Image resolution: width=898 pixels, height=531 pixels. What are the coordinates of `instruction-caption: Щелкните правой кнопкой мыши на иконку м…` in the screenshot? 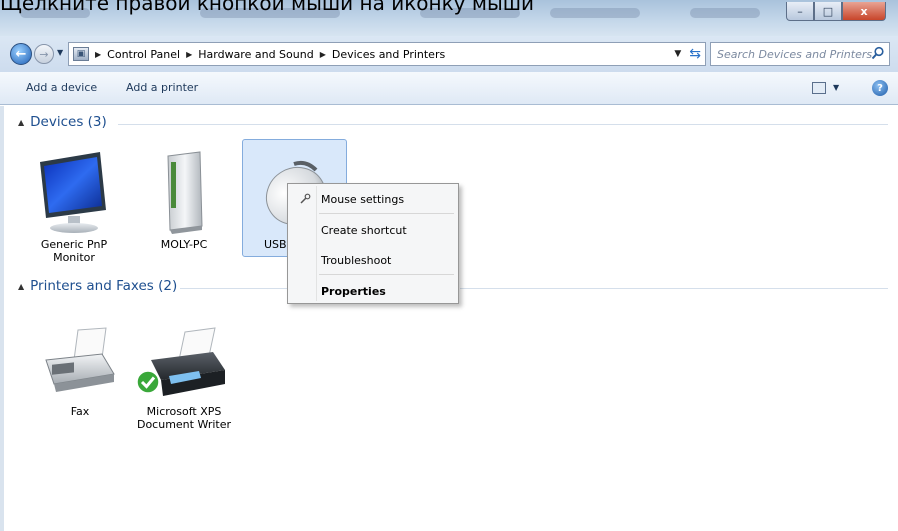 It's located at (267, 7).